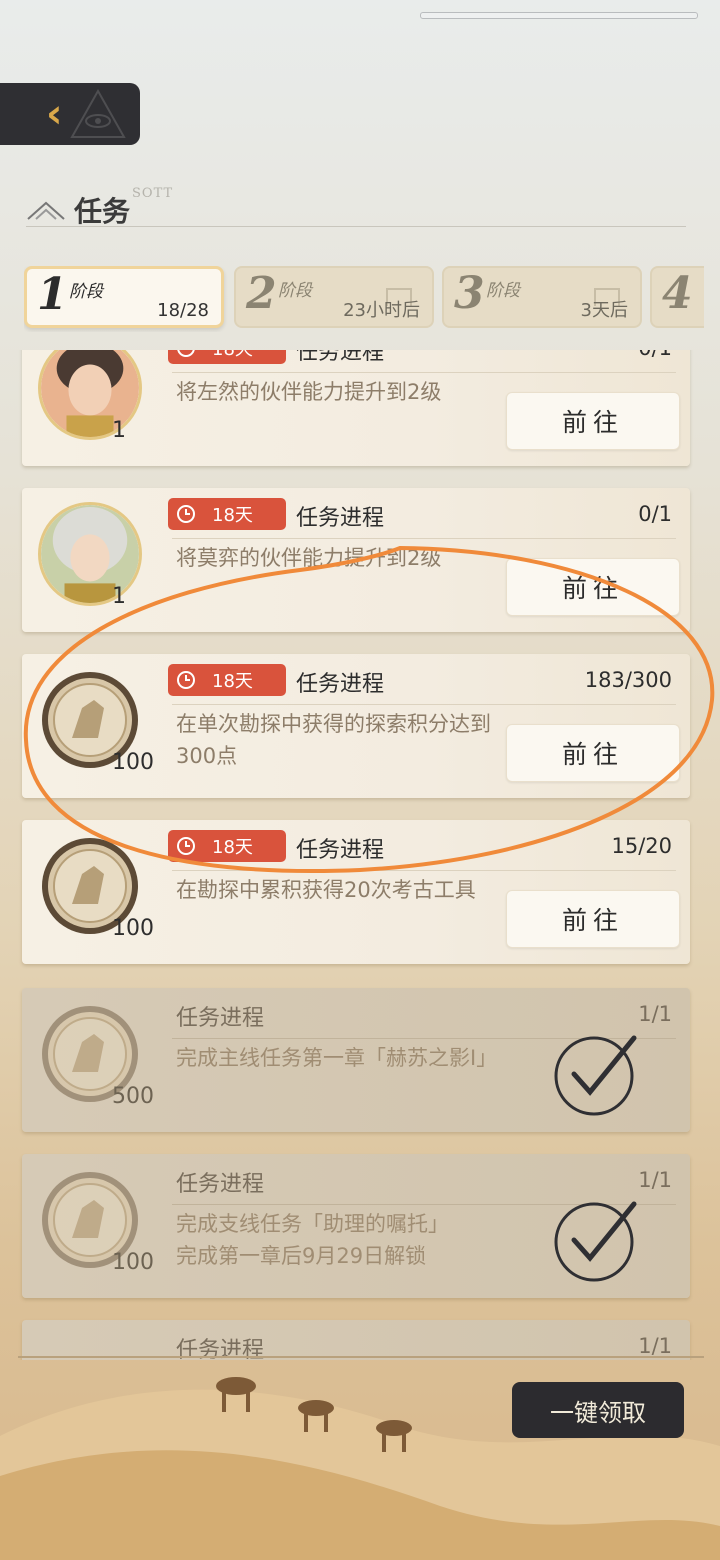  Describe the element at coordinates (334, 297) in the screenshot. I see `tab-stage-2: 2 阶段 23小时后` at that location.